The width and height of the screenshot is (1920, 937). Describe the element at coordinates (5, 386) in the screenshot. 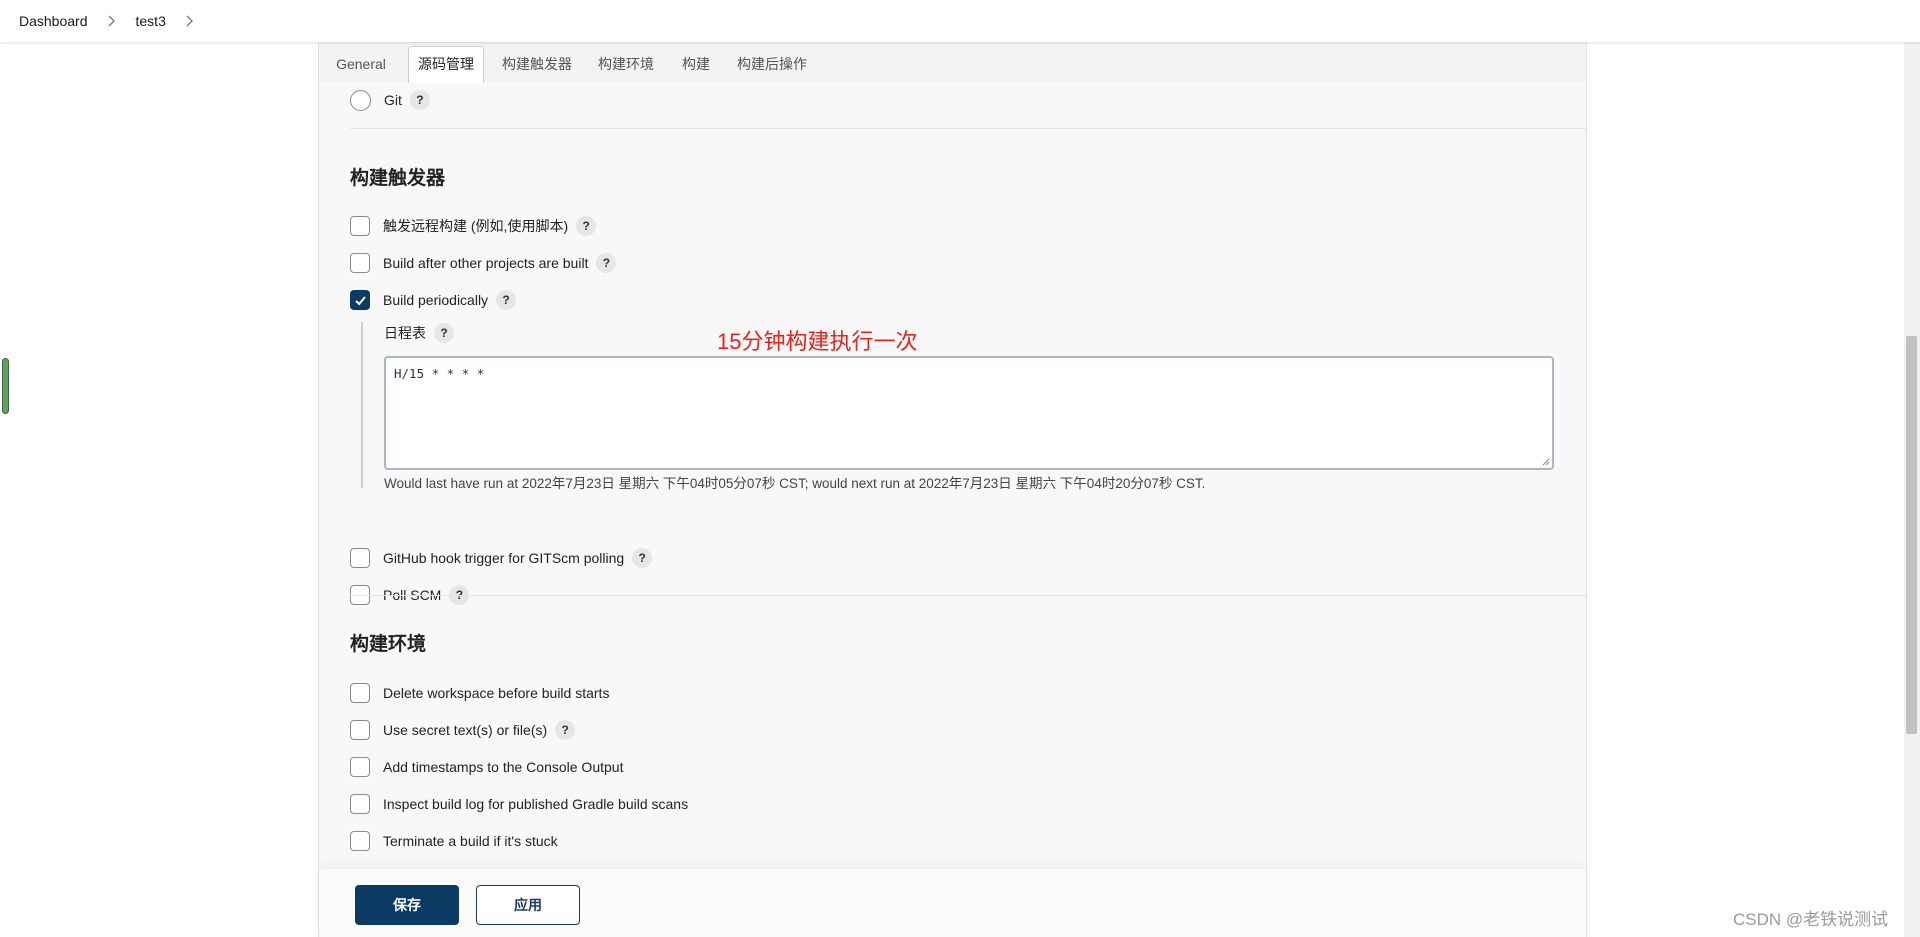

I see `side-panel-handle` at that location.